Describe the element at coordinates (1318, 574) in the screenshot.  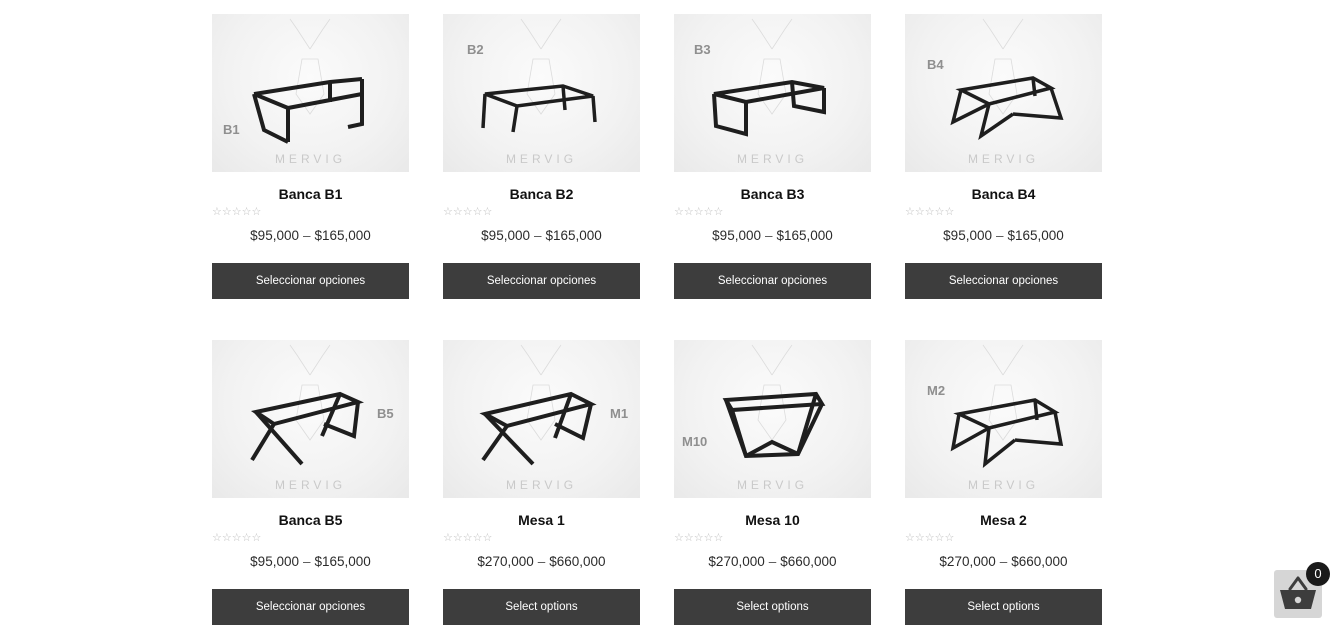
I see `cart-count-badge: 0` at that location.